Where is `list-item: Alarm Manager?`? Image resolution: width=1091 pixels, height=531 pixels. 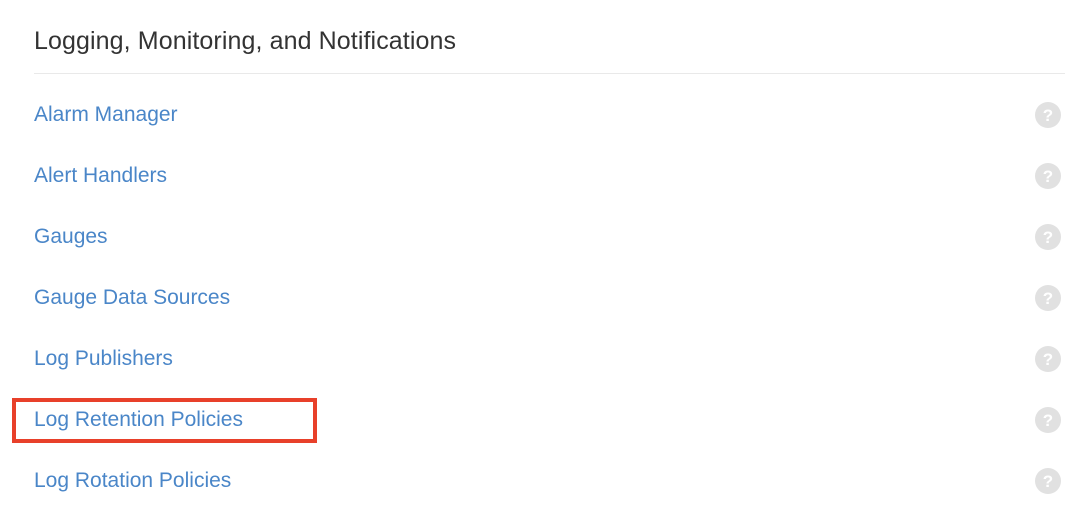 list-item: Alarm Manager? is located at coordinates (545, 119).